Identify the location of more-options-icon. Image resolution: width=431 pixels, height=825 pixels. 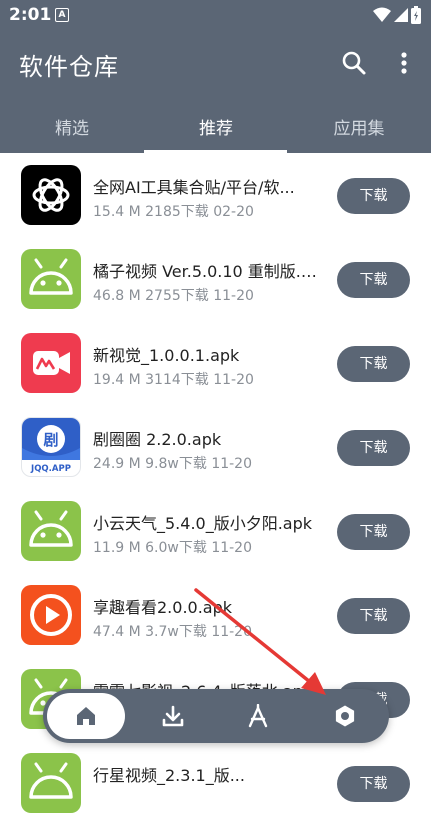
(404, 63).